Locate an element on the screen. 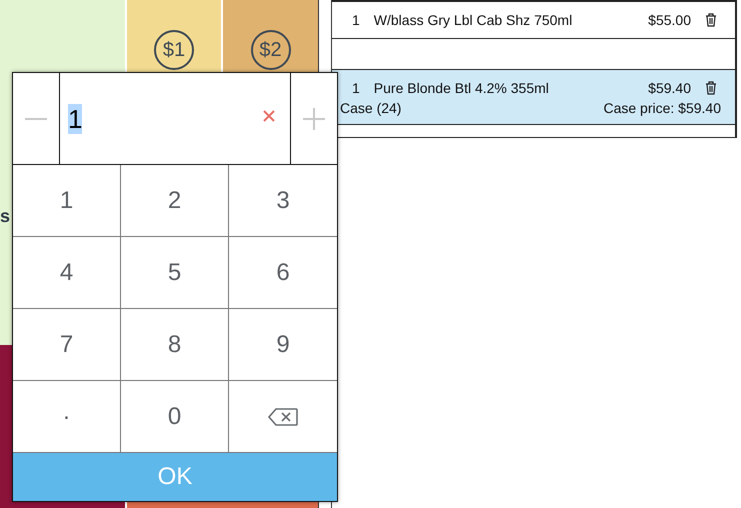 The image size is (741, 508). backspace-icon is located at coordinates (283, 416).